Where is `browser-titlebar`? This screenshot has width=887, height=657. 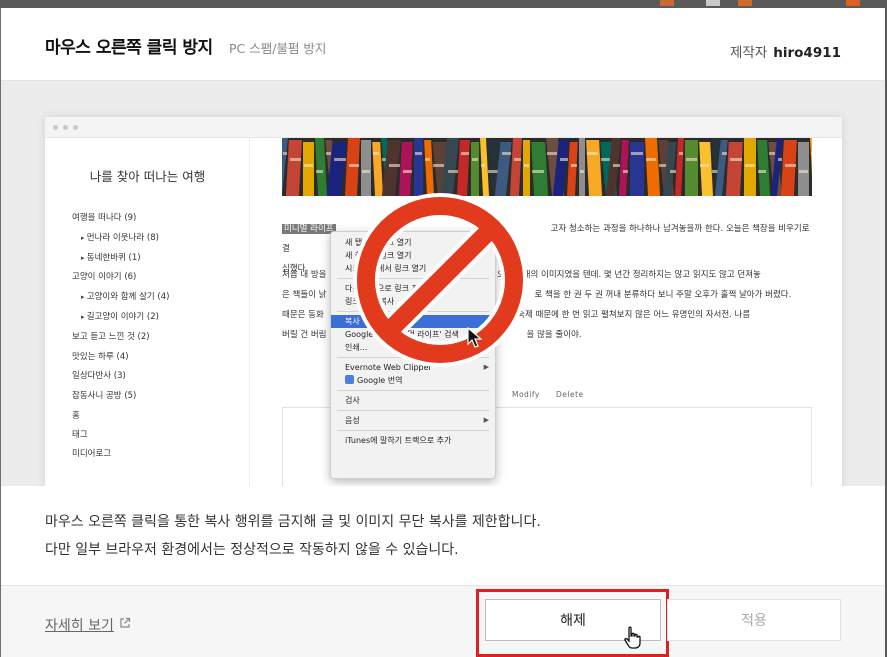
browser-titlebar is located at coordinates (443, 127).